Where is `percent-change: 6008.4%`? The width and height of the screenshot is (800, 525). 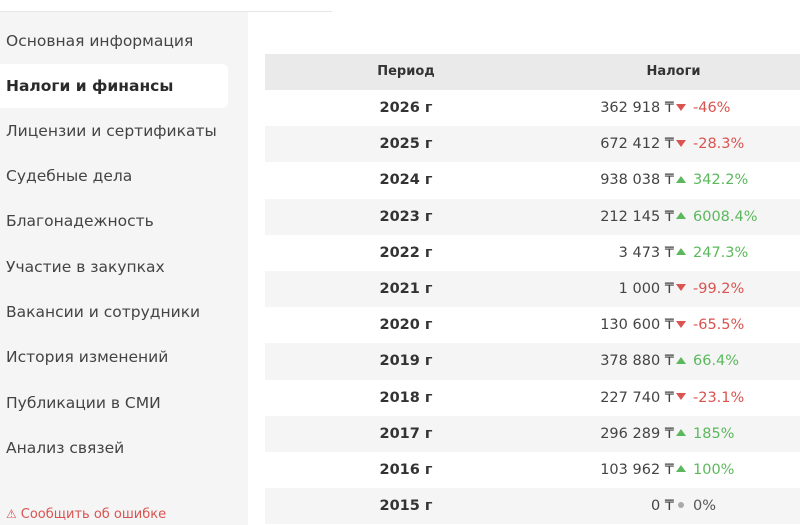
percent-change: 6008.4% is located at coordinates (725, 216).